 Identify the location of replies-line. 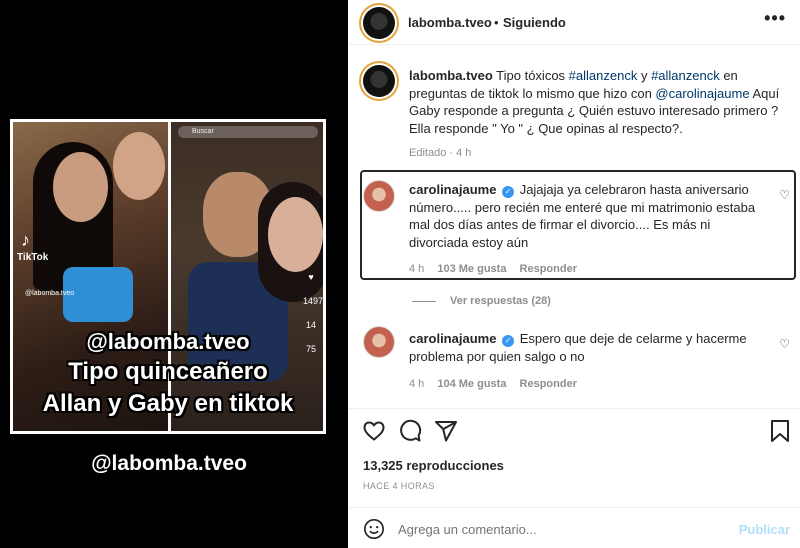
(424, 301).